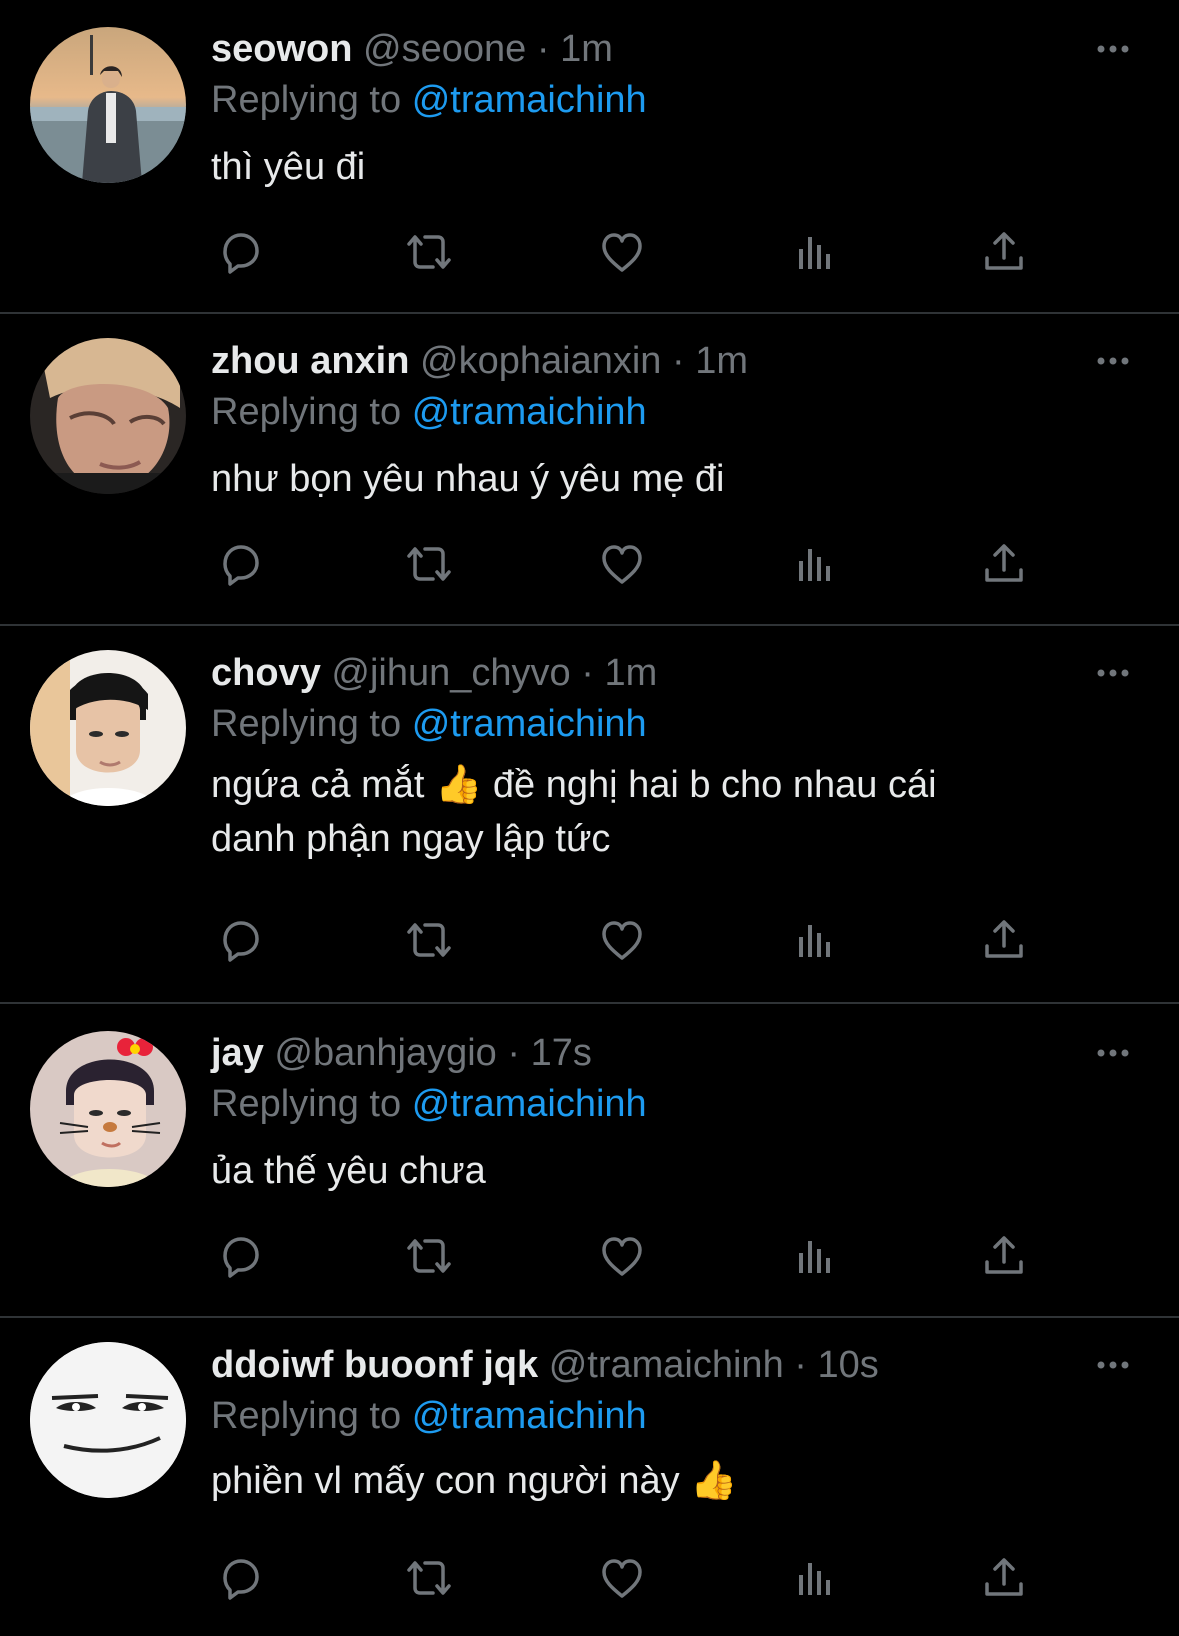  I want to click on reply-text: như bọn yêu nhau ý yêu mẹ đi, so click(468, 479).